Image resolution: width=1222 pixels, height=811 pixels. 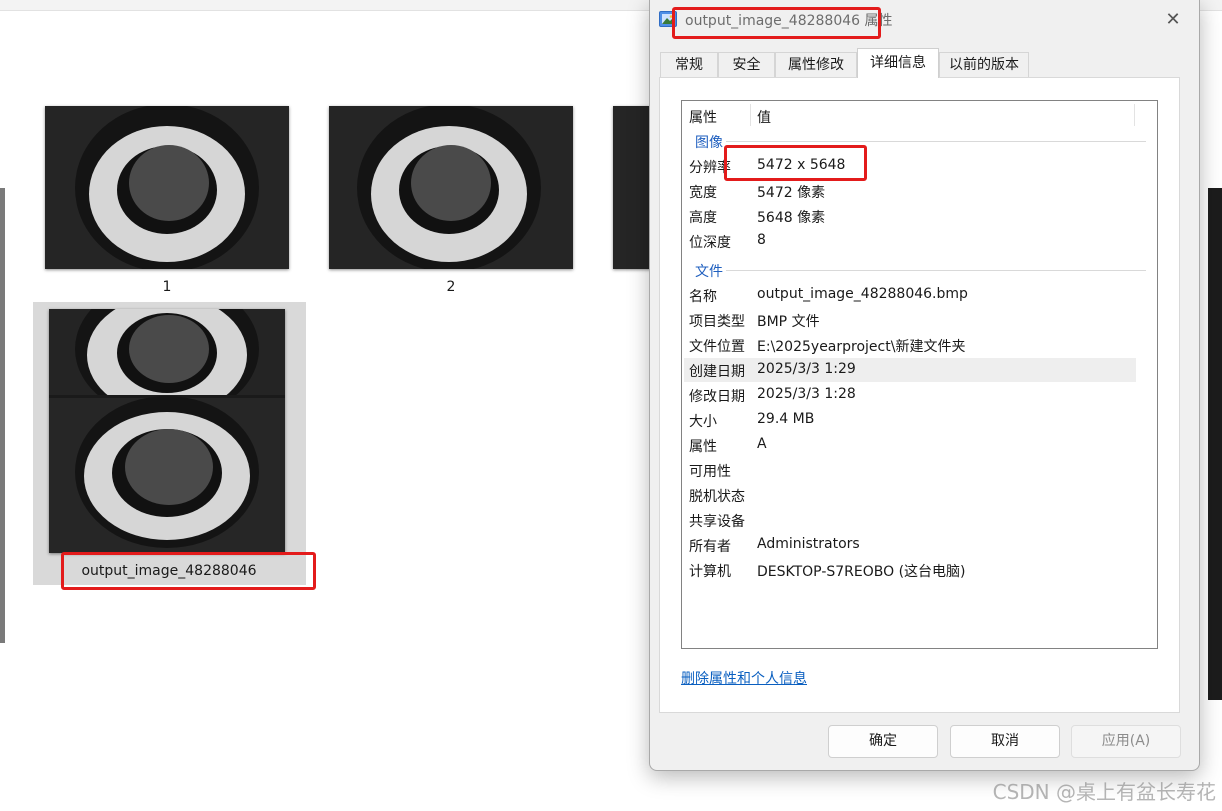 What do you see at coordinates (786, 419) in the screenshot?
I see `property-value: 29.4 MB` at bounding box center [786, 419].